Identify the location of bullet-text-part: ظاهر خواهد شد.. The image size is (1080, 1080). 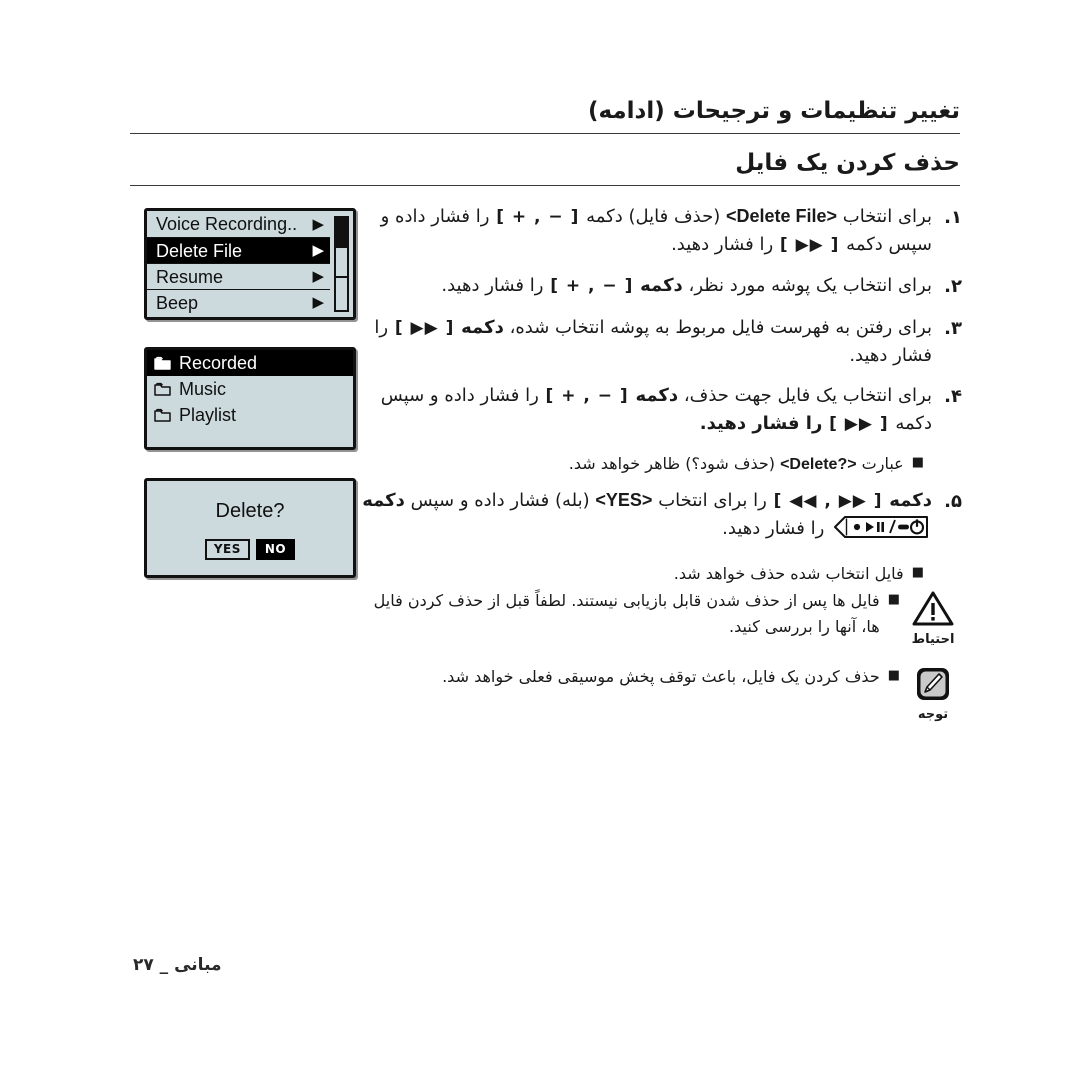
(624, 464).